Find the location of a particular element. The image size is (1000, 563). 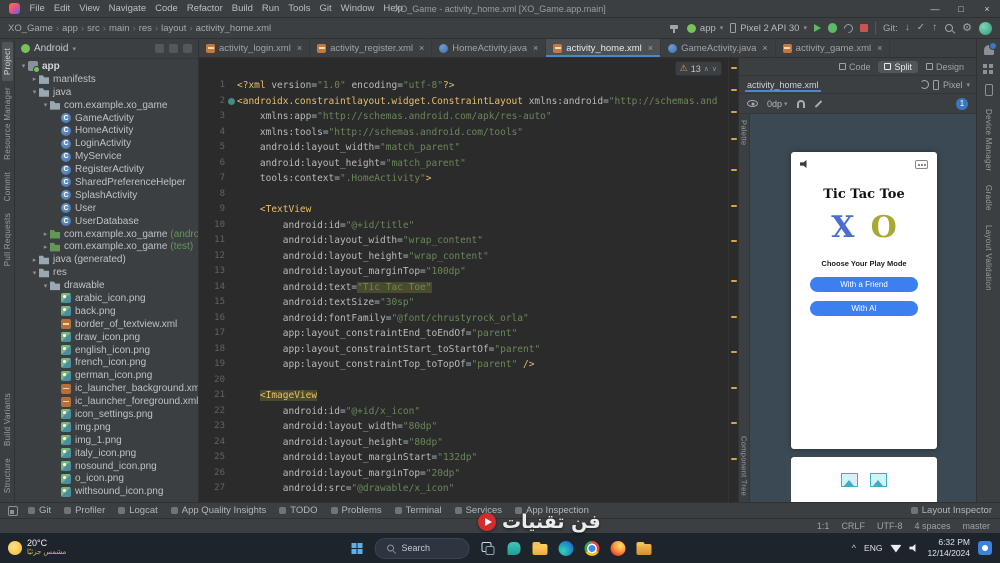

language-indicator: ENG is located at coordinates (873, 548).